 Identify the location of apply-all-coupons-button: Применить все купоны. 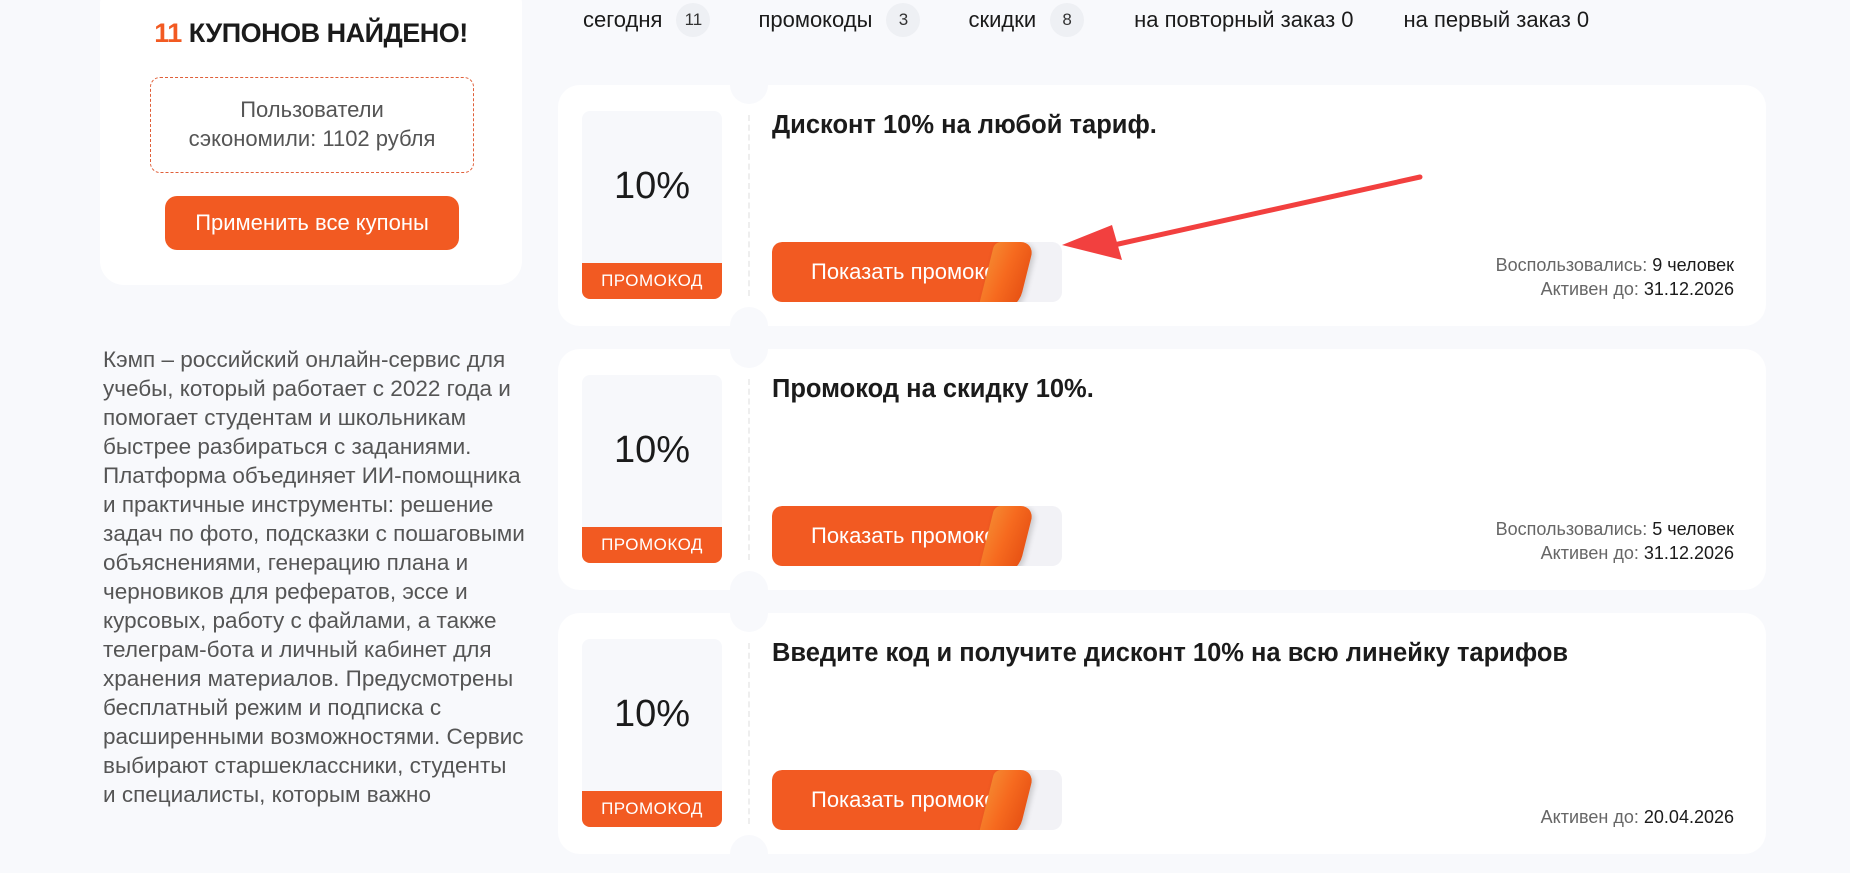
(312, 223).